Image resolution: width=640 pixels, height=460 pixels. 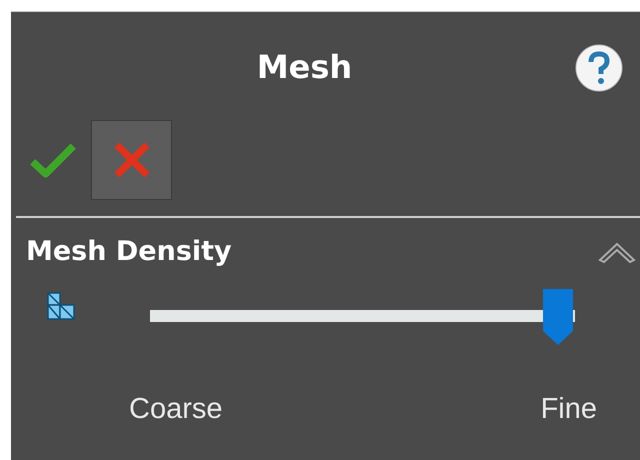 I want to click on section-title: Mesh Density, so click(x=129, y=251).